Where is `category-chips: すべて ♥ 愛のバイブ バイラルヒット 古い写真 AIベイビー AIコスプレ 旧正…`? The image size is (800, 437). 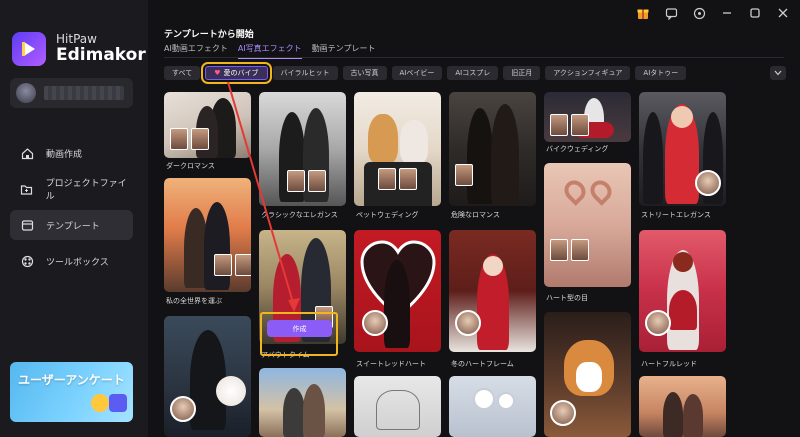
category-chips: すべて ♥ 愛のバイブ バイラルヒット 古い写真 AIベイビー AIコスプレ 旧正… is located at coordinates (427, 73).